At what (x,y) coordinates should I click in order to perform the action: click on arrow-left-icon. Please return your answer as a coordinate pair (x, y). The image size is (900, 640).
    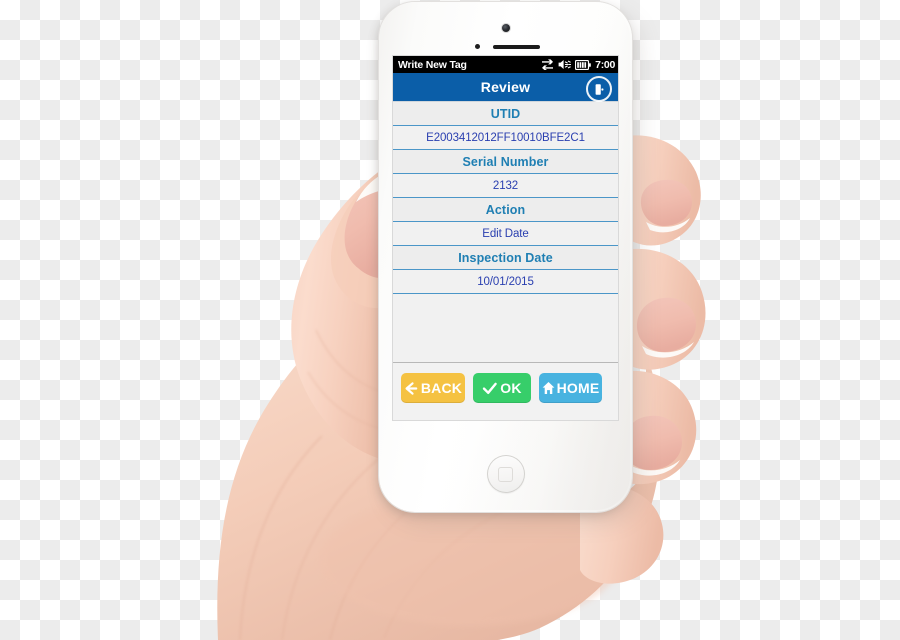
    Looking at the image, I should click on (411, 388).